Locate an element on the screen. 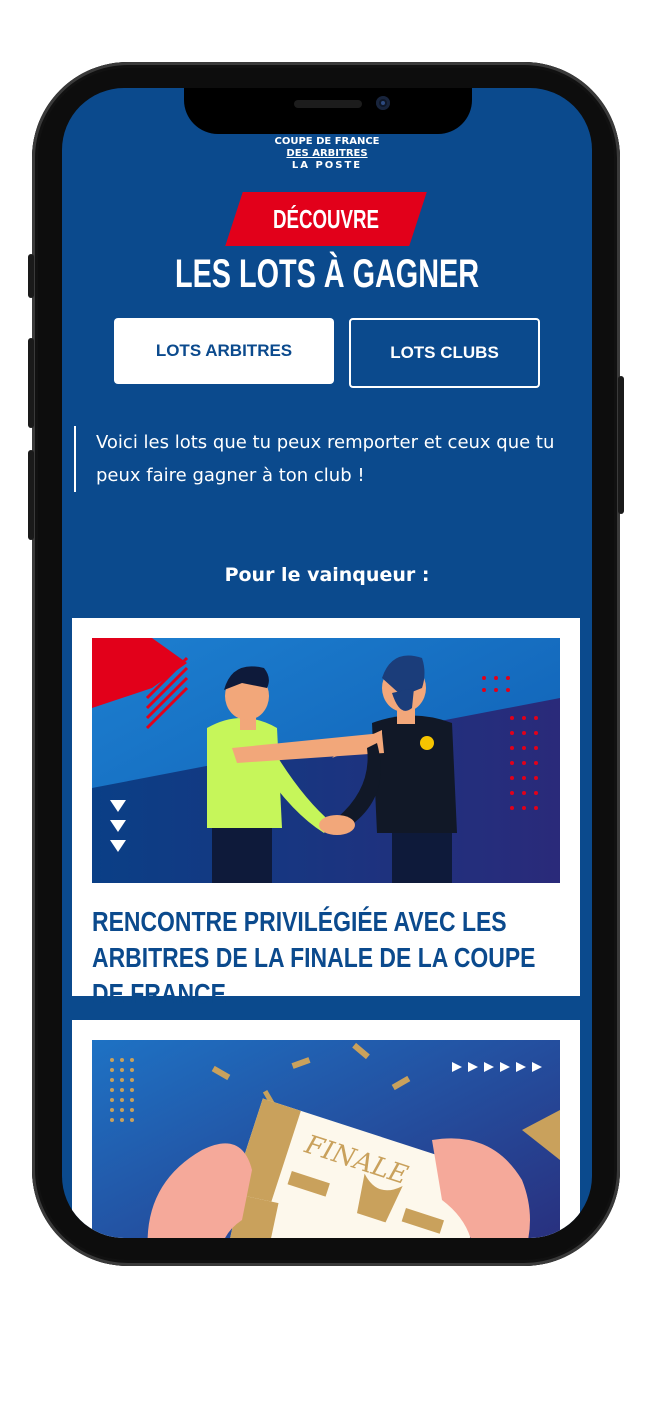 The width and height of the screenshot is (652, 1412). section-title: Pour le vainqueur : is located at coordinates (327, 575).